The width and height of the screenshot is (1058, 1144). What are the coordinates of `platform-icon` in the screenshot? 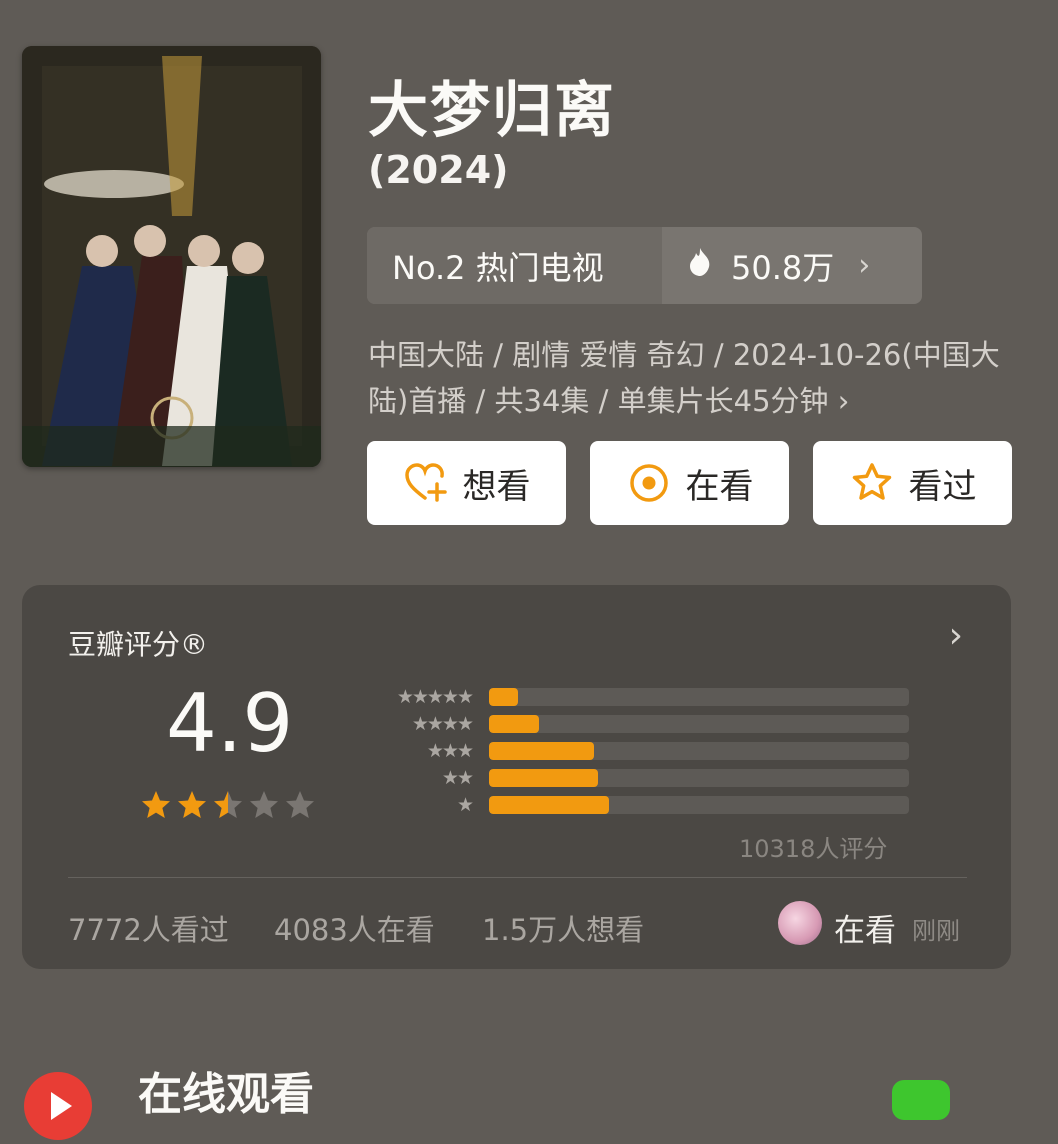 It's located at (921, 1100).